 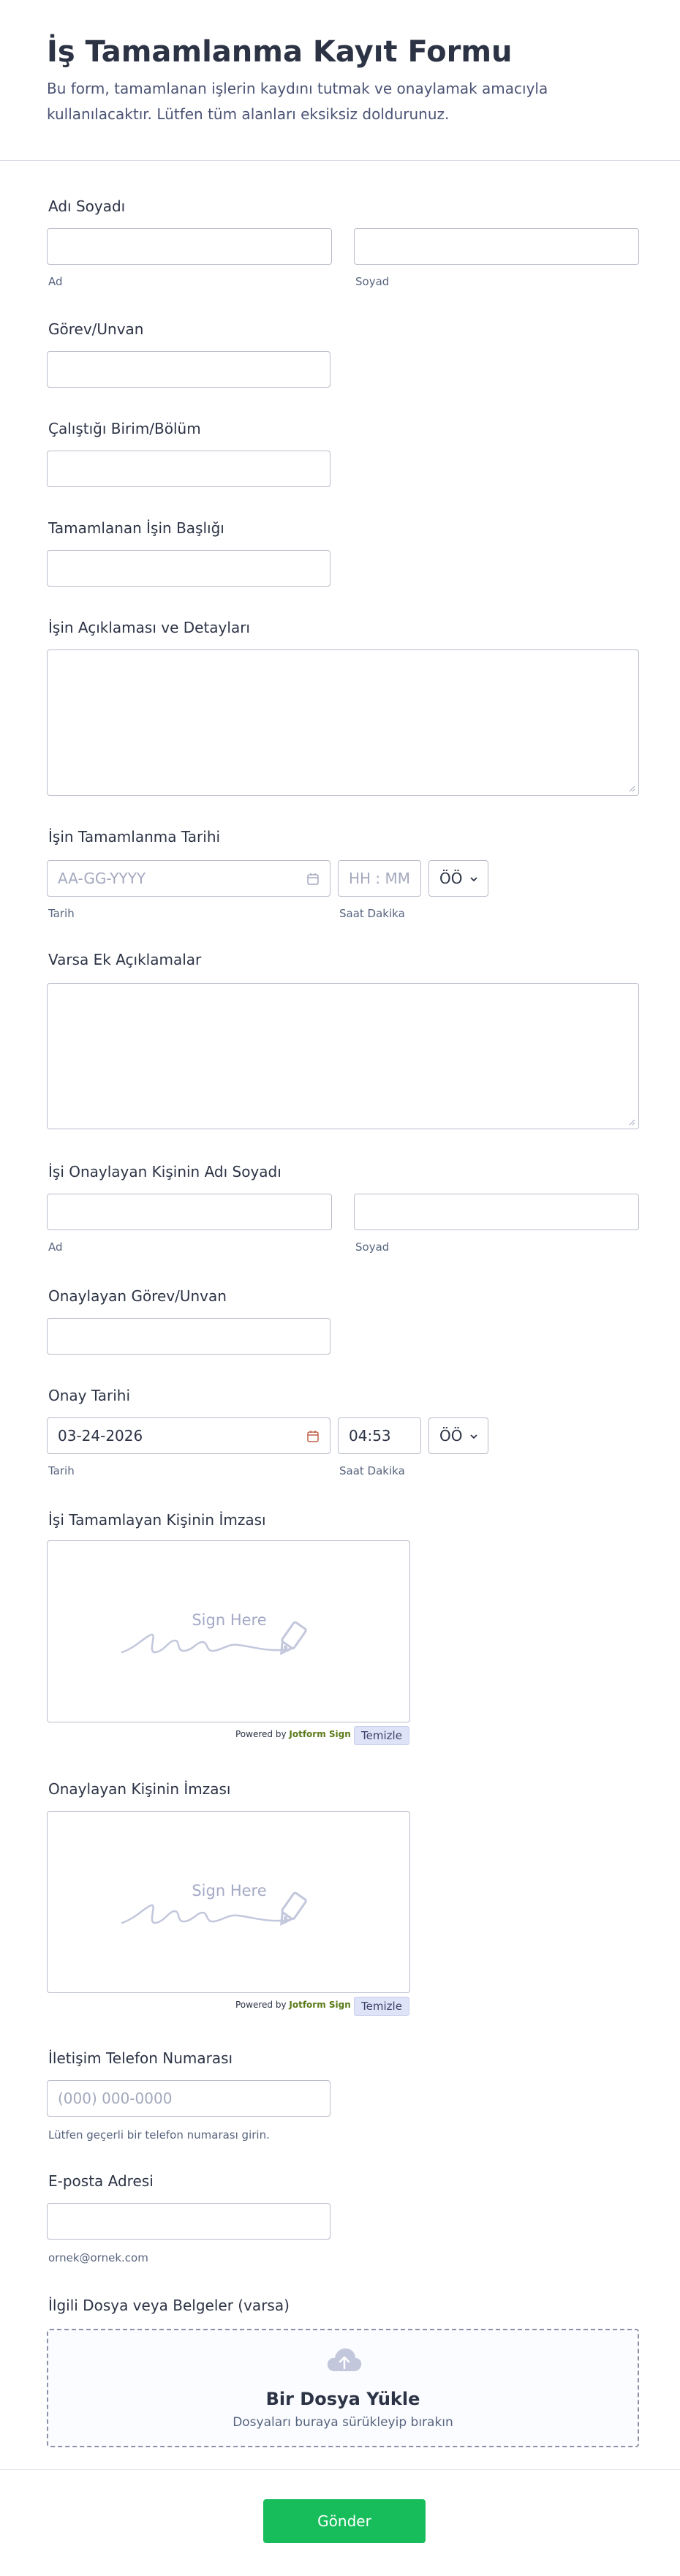 What do you see at coordinates (188, 878) in the screenshot?
I see `completion-date-input: AA-GG-YYYY` at bounding box center [188, 878].